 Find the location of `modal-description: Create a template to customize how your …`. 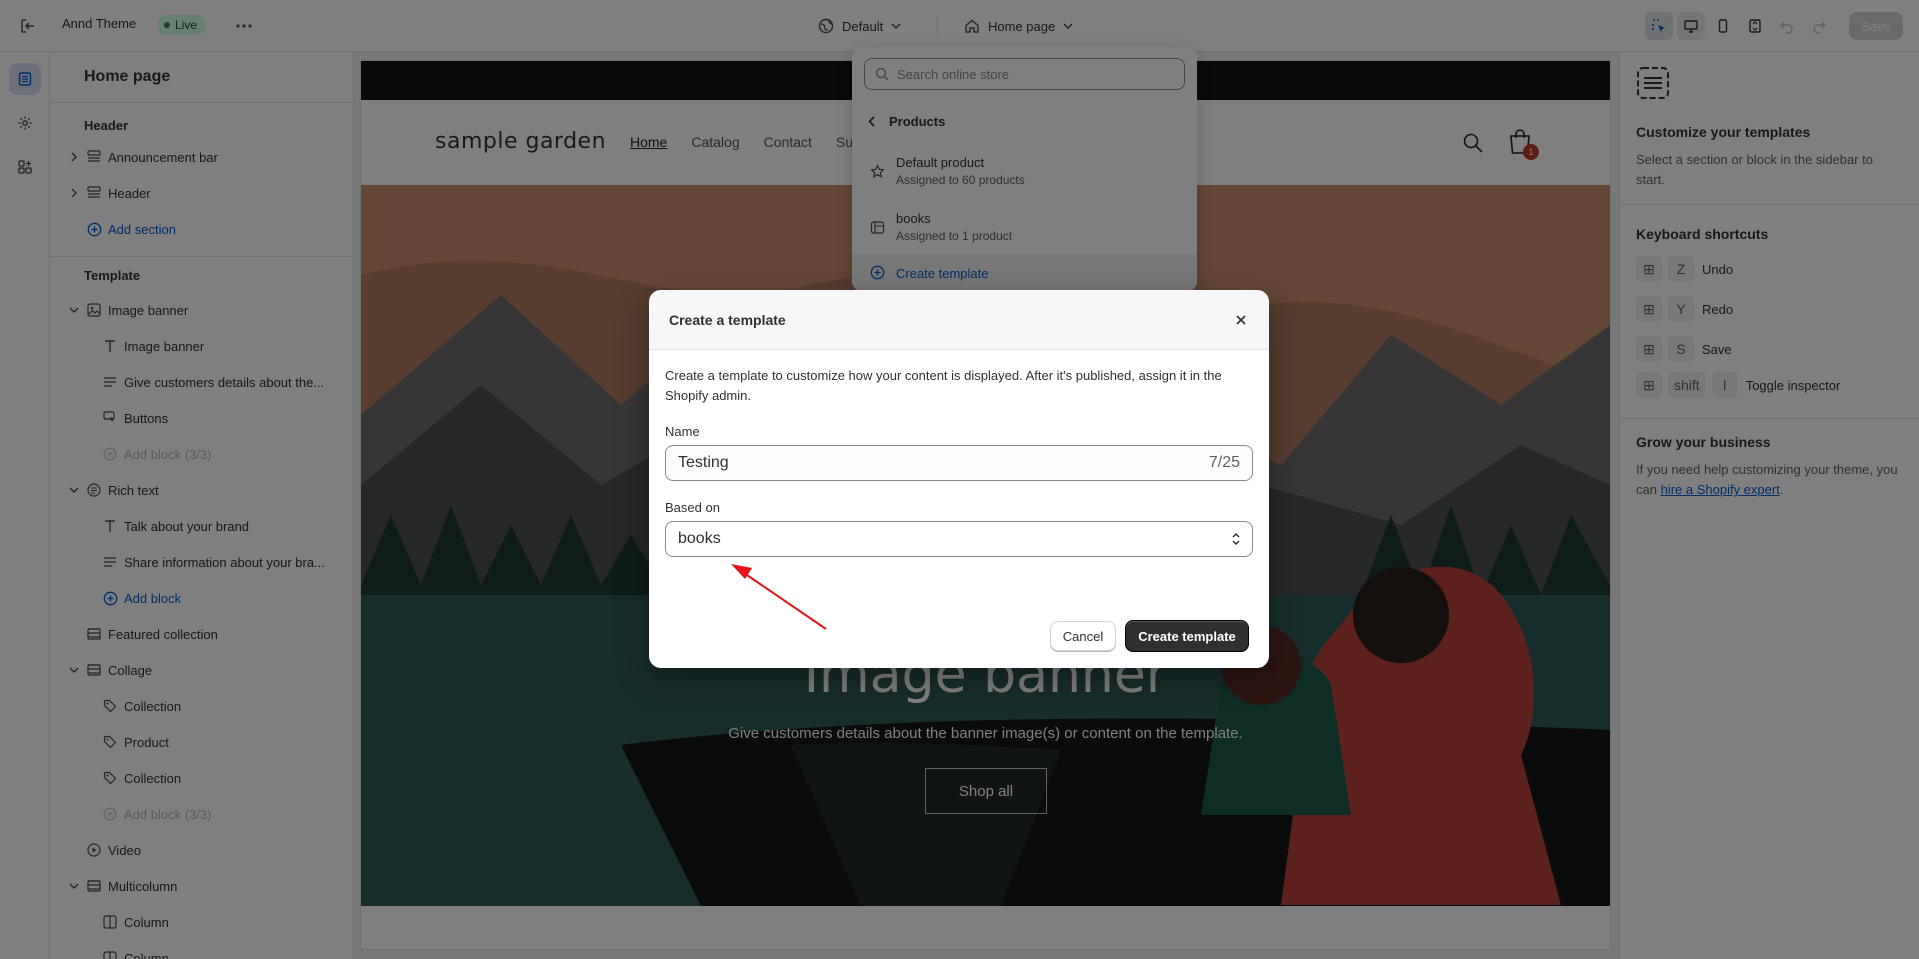

modal-description: Create a template to customize how your … is located at coordinates (943, 385).